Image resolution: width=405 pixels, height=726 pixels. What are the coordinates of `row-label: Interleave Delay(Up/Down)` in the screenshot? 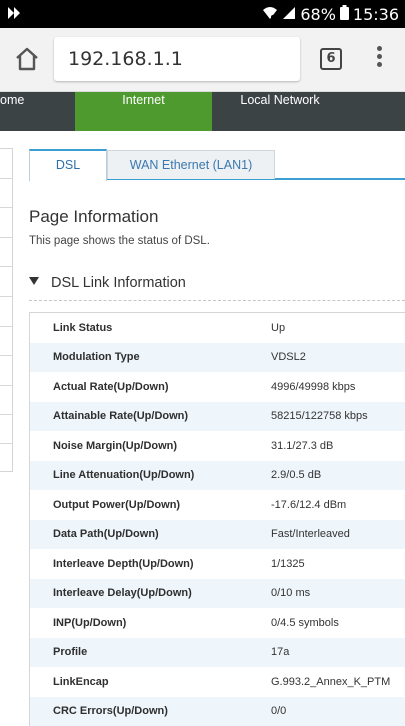 It's located at (150, 593).